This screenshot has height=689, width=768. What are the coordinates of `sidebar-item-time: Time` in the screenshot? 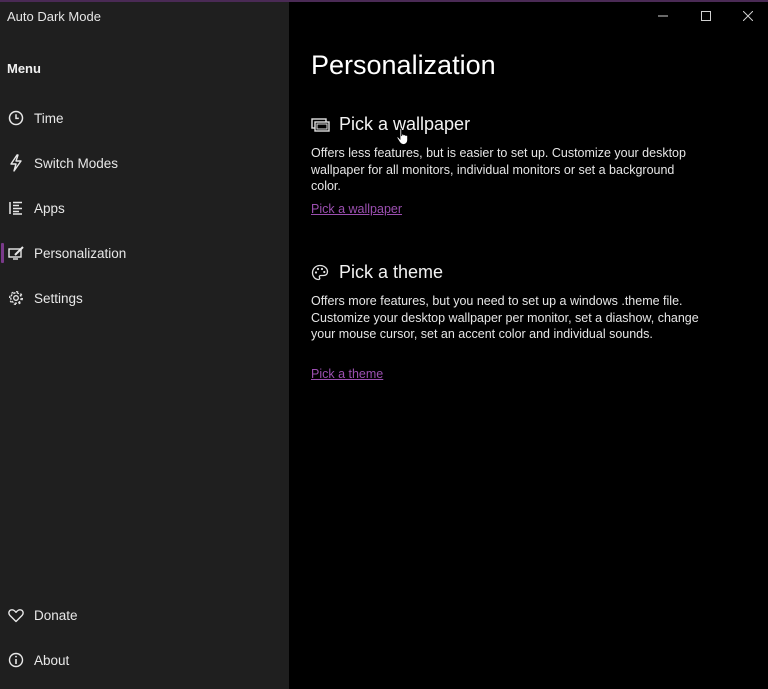 It's located at (144, 118).